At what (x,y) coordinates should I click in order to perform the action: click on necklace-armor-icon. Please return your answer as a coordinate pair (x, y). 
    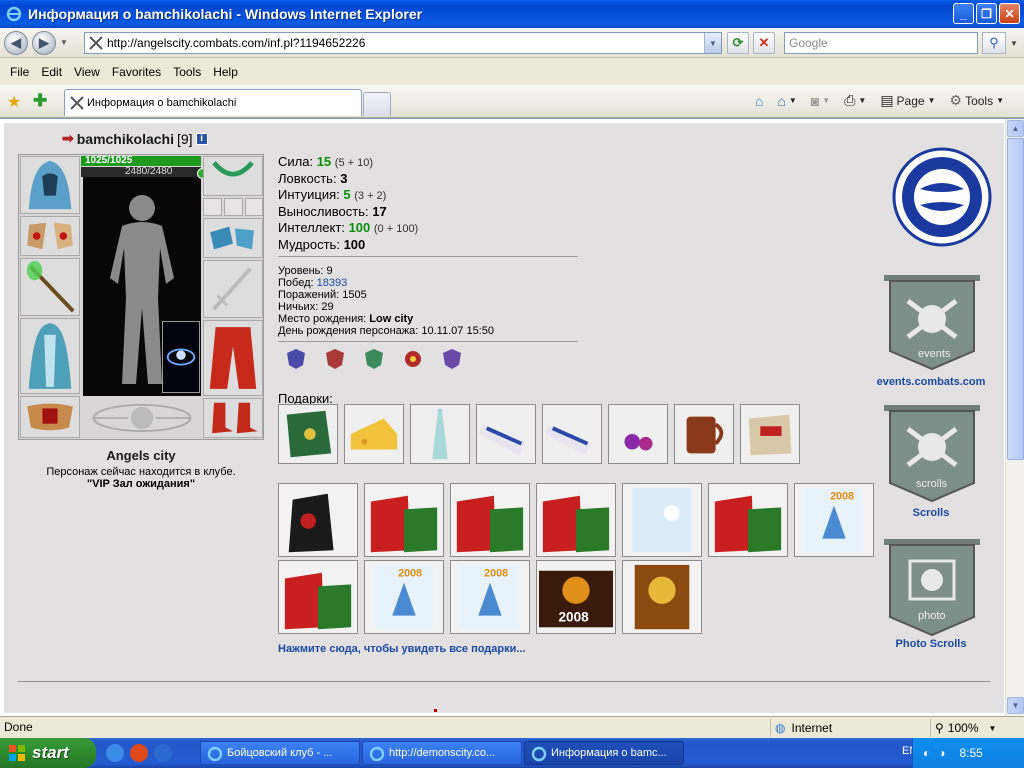
    Looking at the image, I should click on (233, 176).